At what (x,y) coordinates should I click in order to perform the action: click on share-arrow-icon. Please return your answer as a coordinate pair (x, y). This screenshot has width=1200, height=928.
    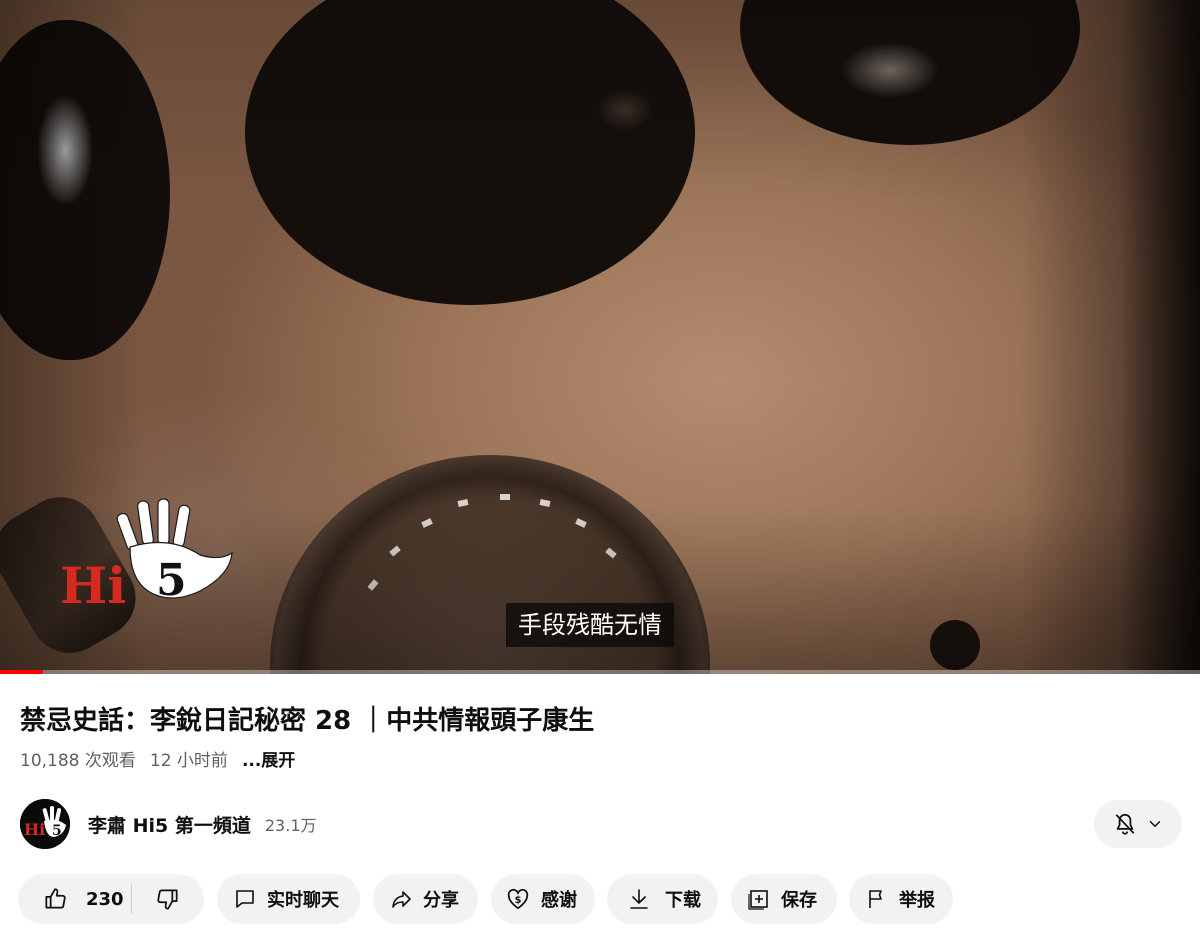
    Looking at the image, I should click on (401, 899).